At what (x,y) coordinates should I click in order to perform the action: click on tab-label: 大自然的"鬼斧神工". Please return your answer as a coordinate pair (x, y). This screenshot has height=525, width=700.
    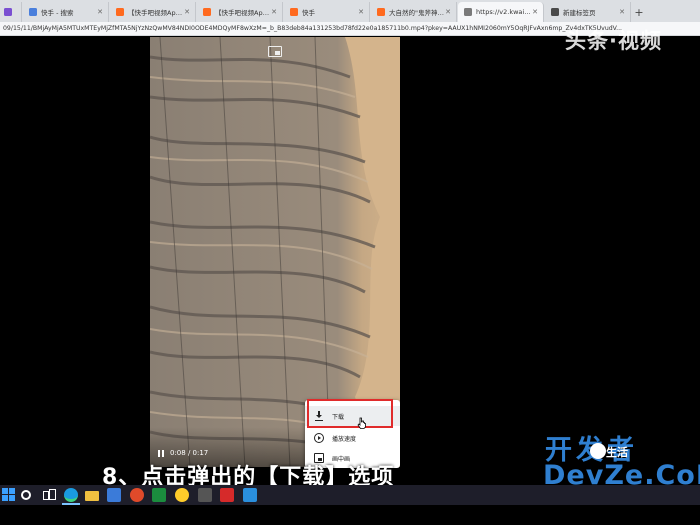
    Looking at the image, I should click on (416, 13).